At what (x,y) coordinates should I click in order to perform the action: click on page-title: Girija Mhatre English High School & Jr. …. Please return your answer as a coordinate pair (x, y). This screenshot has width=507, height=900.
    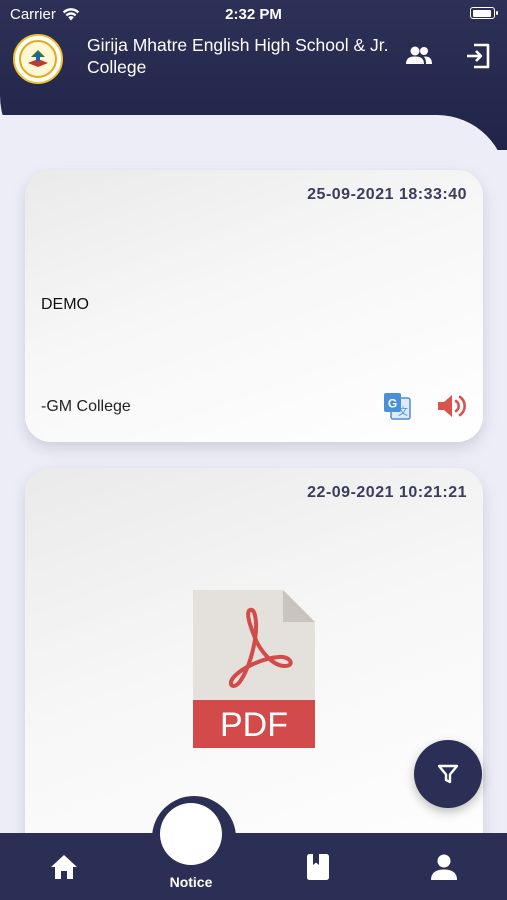
    Looking at the image, I should click on (238, 56).